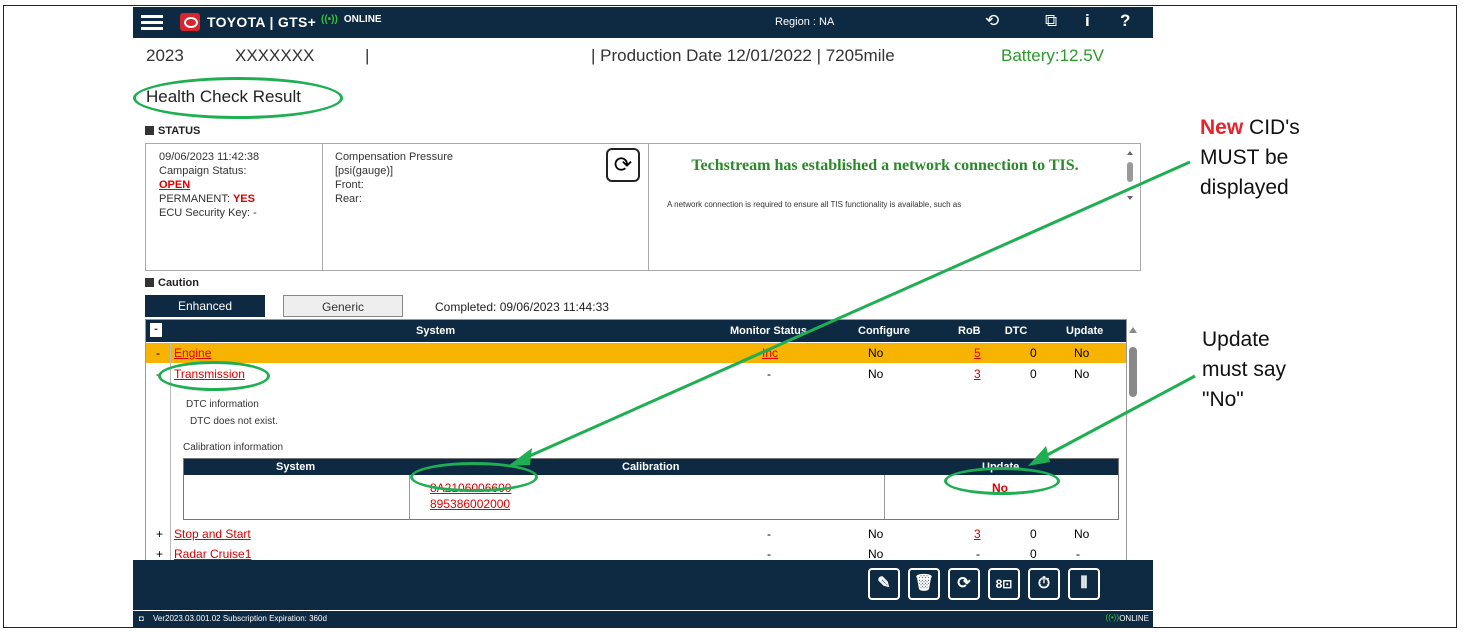 This screenshot has width=1464, height=632. I want to click on annotation-new-word: New, so click(1222, 127).